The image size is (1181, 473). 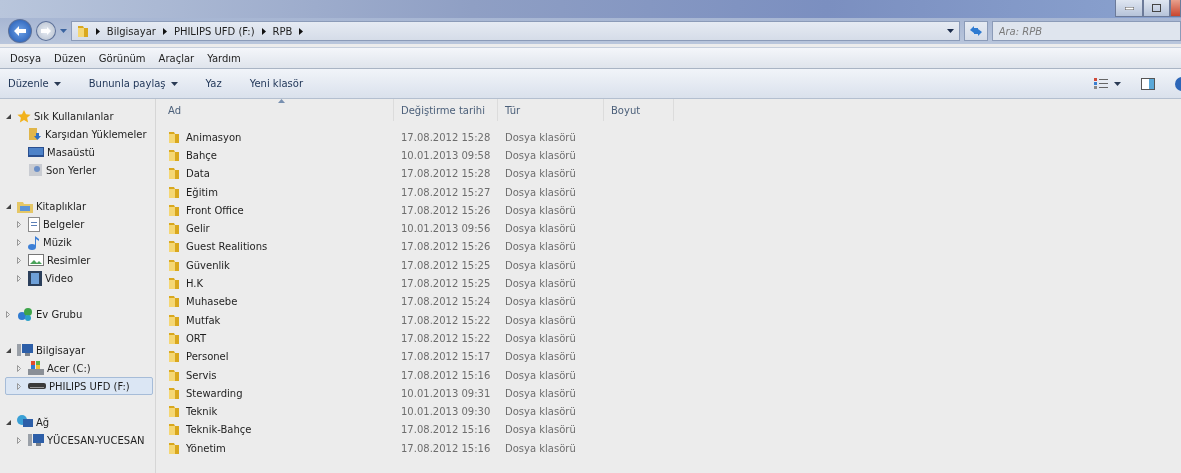 I want to click on minimize-icon, so click(x=1129, y=8).